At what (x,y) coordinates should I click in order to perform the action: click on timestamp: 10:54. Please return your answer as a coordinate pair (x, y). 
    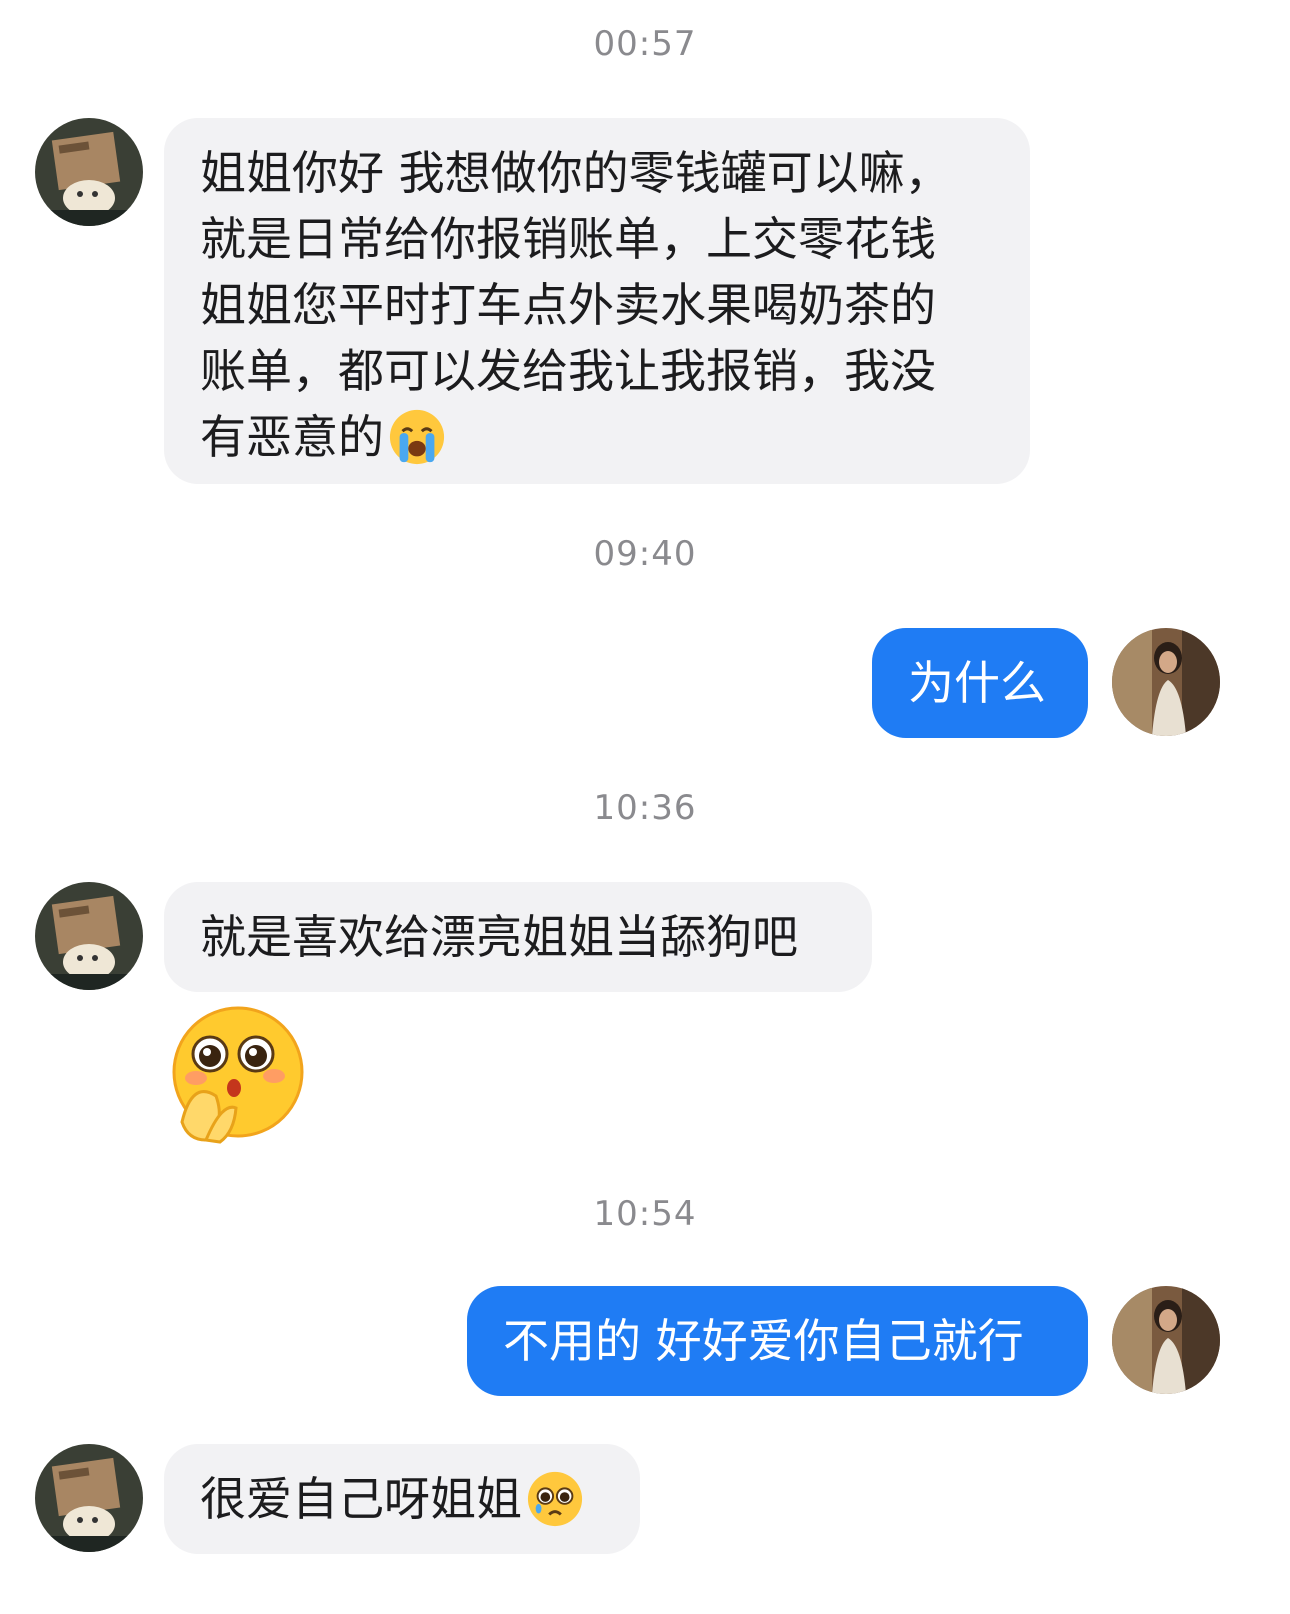
    Looking at the image, I should click on (645, 1214).